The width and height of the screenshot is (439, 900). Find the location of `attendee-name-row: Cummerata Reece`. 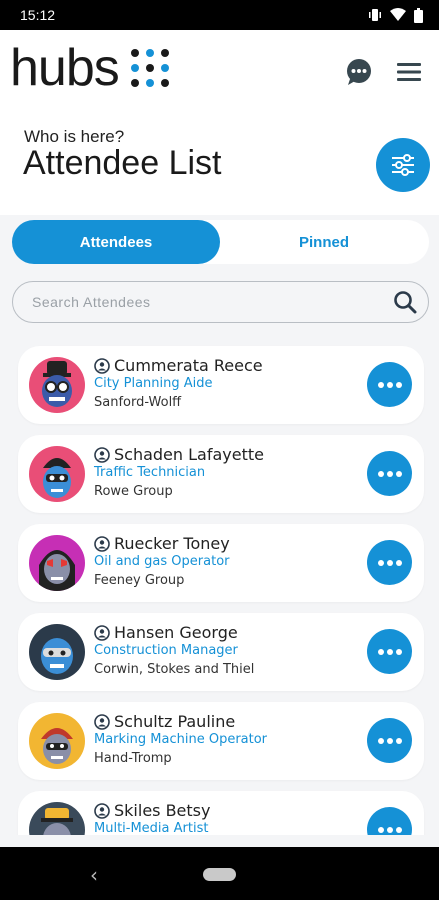

attendee-name-row: Cummerata Reece is located at coordinates (178, 365).